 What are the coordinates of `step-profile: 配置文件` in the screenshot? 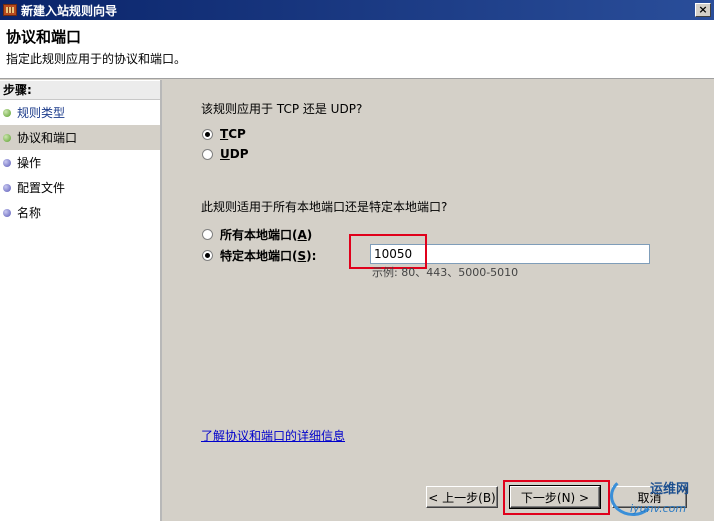 It's located at (80, 187).